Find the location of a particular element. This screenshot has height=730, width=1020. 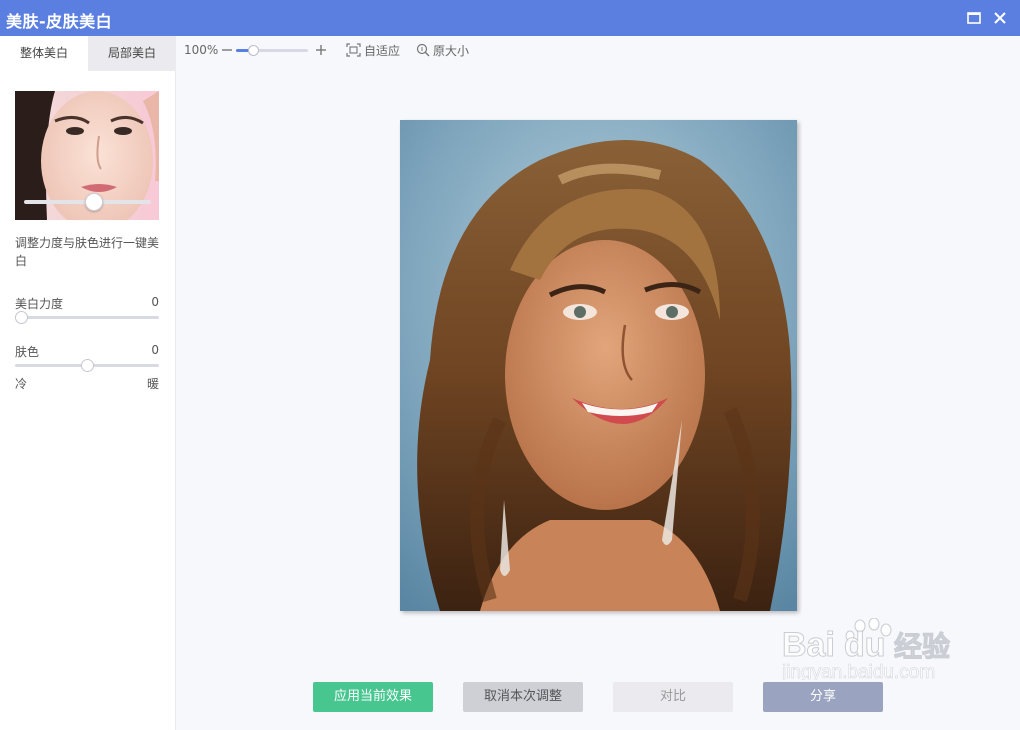

share-button: 分享 is located at coordinates (823, 697).